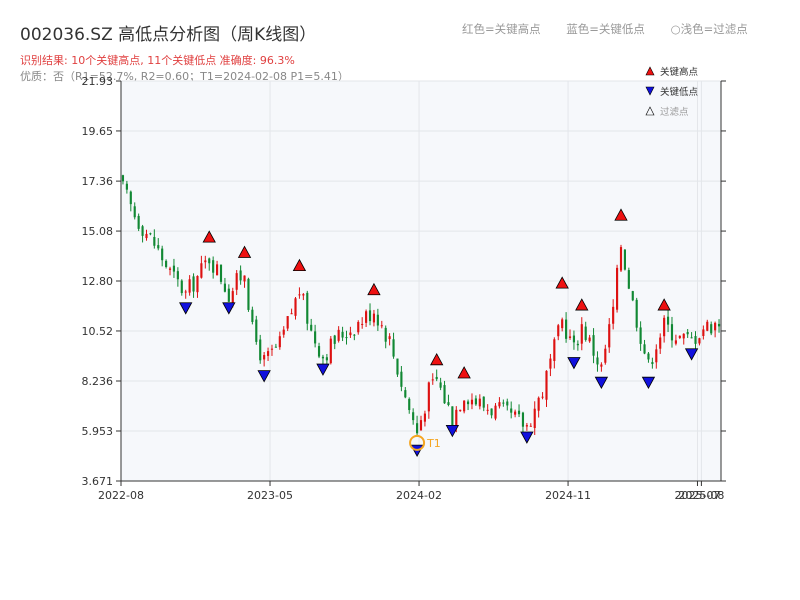 The width and height of the screenshot is (800, 600). What do you see at coordinates (98, 331) in the screenshot?
I see `y-tick-label: 10.52` at bounding box center [98, 331].